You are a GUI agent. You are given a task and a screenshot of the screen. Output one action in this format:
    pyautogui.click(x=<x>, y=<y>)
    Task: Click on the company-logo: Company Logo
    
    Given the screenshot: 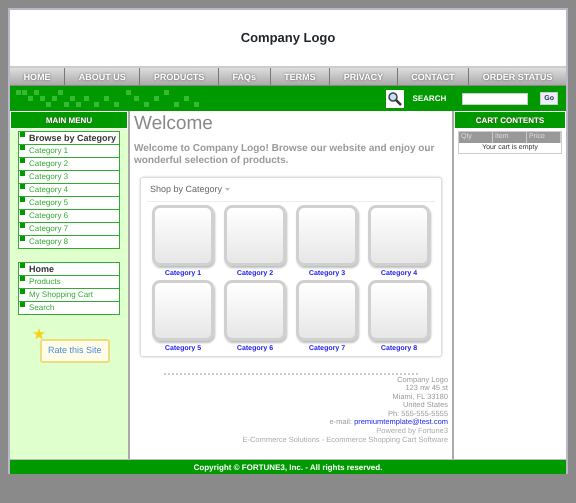 What is the action you would take?
    pyautogui.click(x=288, y=38)
    